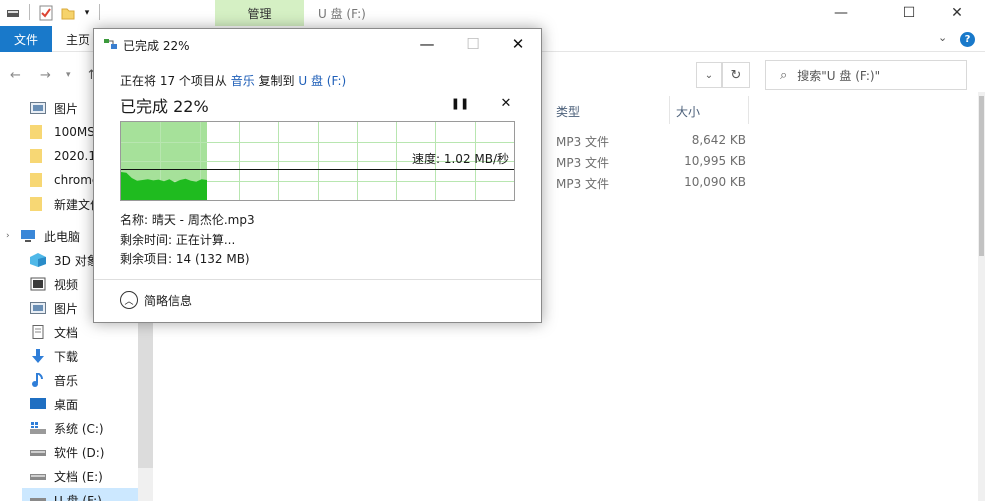 The width and height of the screenshot is (985, 501). I want to click on search-input: ⌕ 搜索"U 盘 (F:)", so click(866, 75).